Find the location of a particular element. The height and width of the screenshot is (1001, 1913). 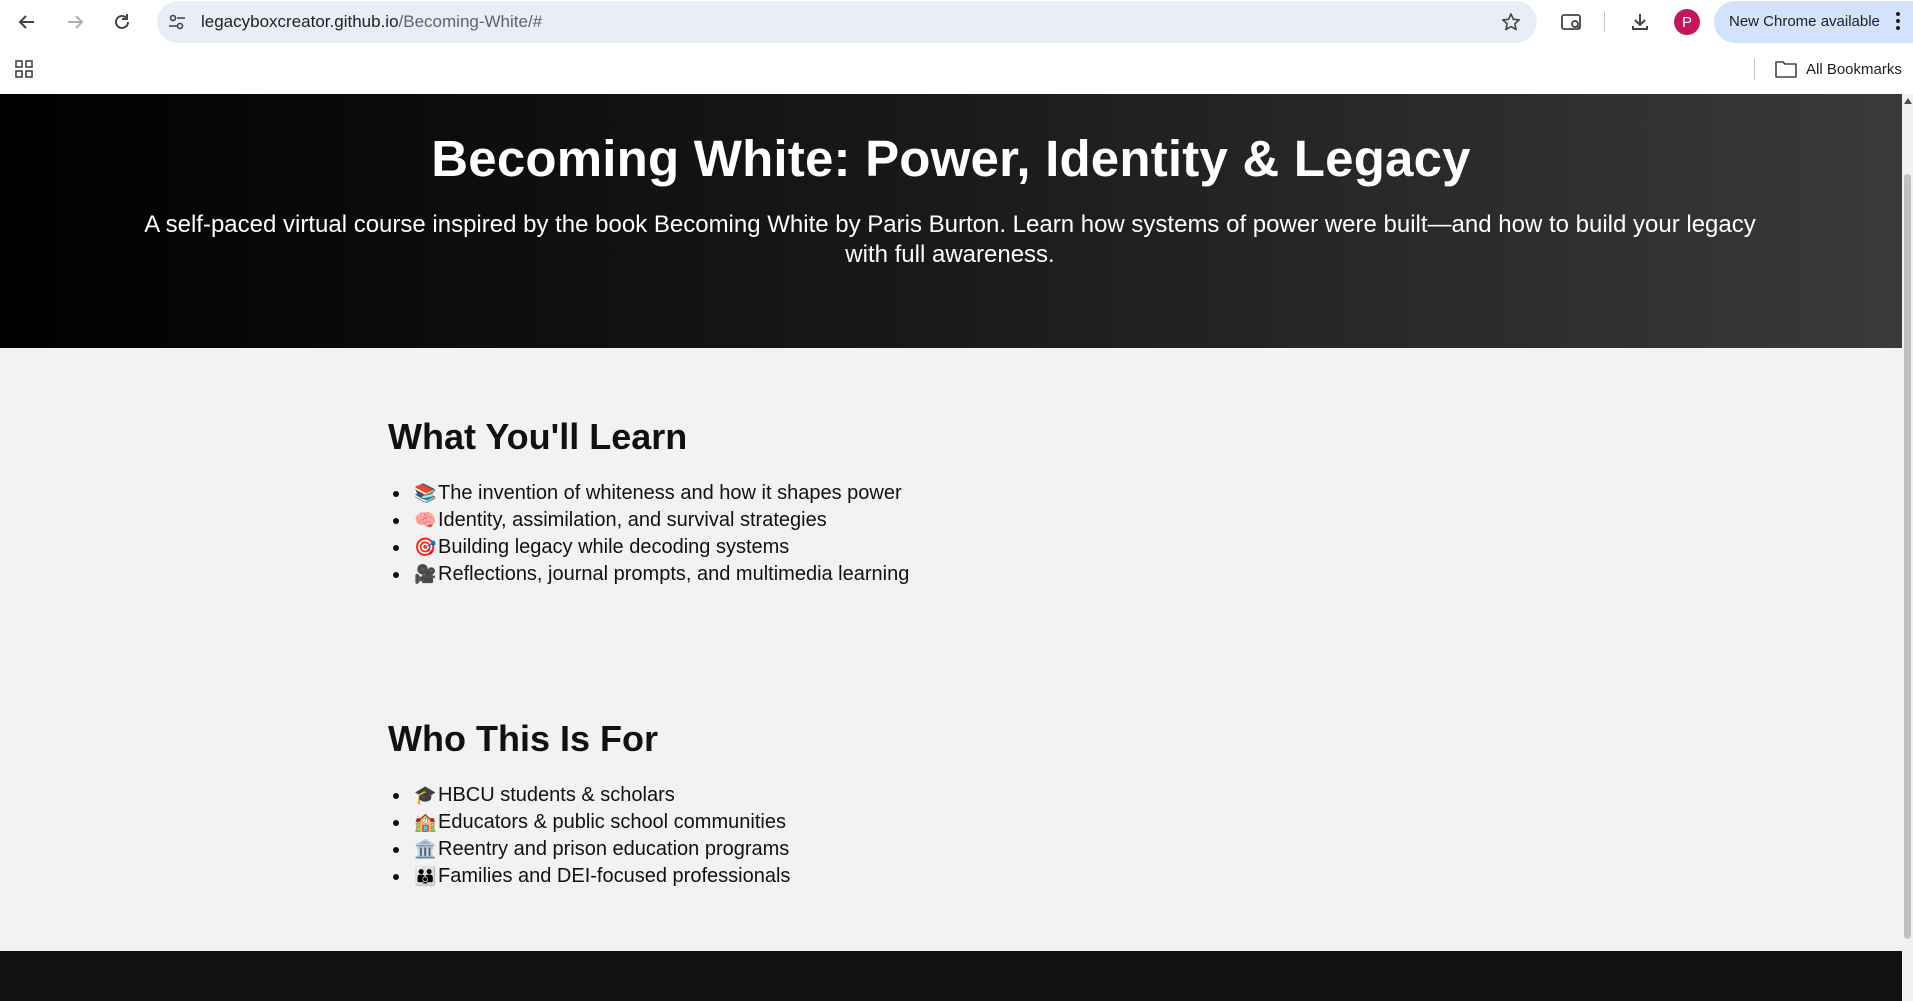

search-tabs-button is located at coordinates (1572, 22).